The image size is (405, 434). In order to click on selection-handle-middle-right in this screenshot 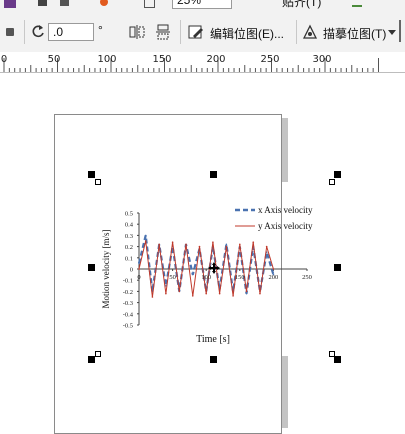, I will do `click(337, 267)`.